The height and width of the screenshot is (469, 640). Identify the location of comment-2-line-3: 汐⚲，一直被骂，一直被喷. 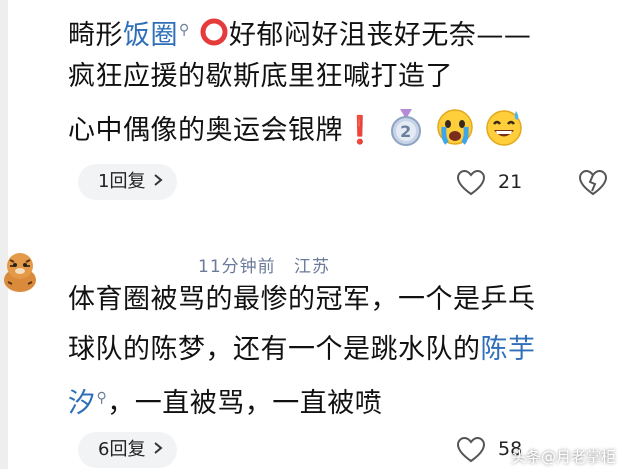
(225, 401).